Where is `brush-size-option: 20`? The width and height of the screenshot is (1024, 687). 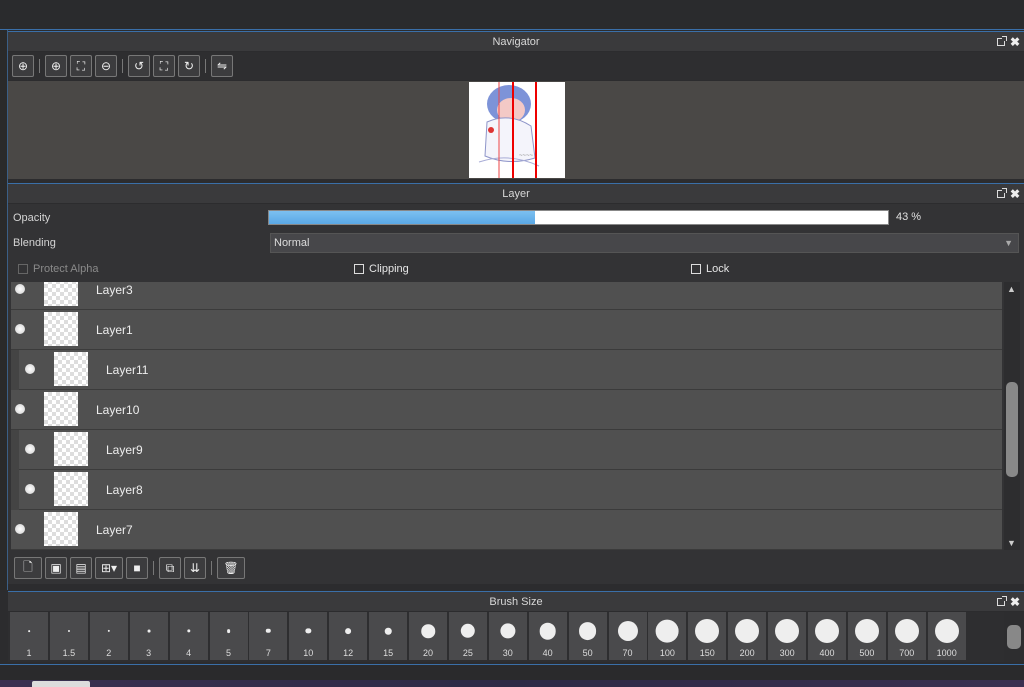
brush-size-option: 20 is located at coordinates (428, 636).